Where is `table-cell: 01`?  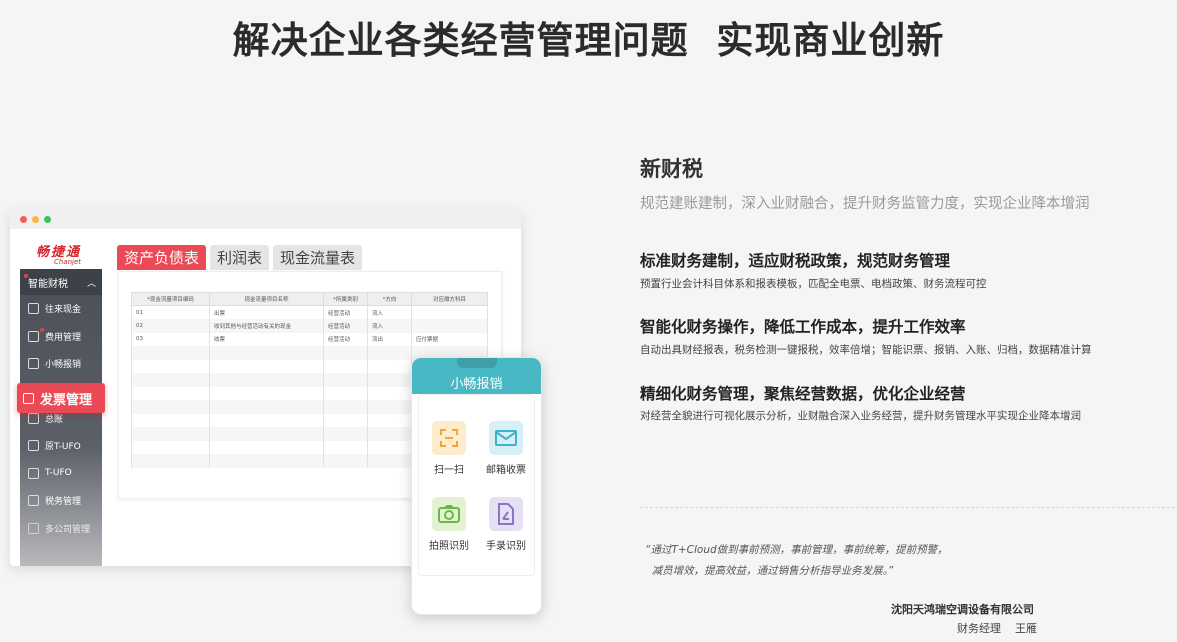 table-cell: 01 is located at coordinates (170, 312).